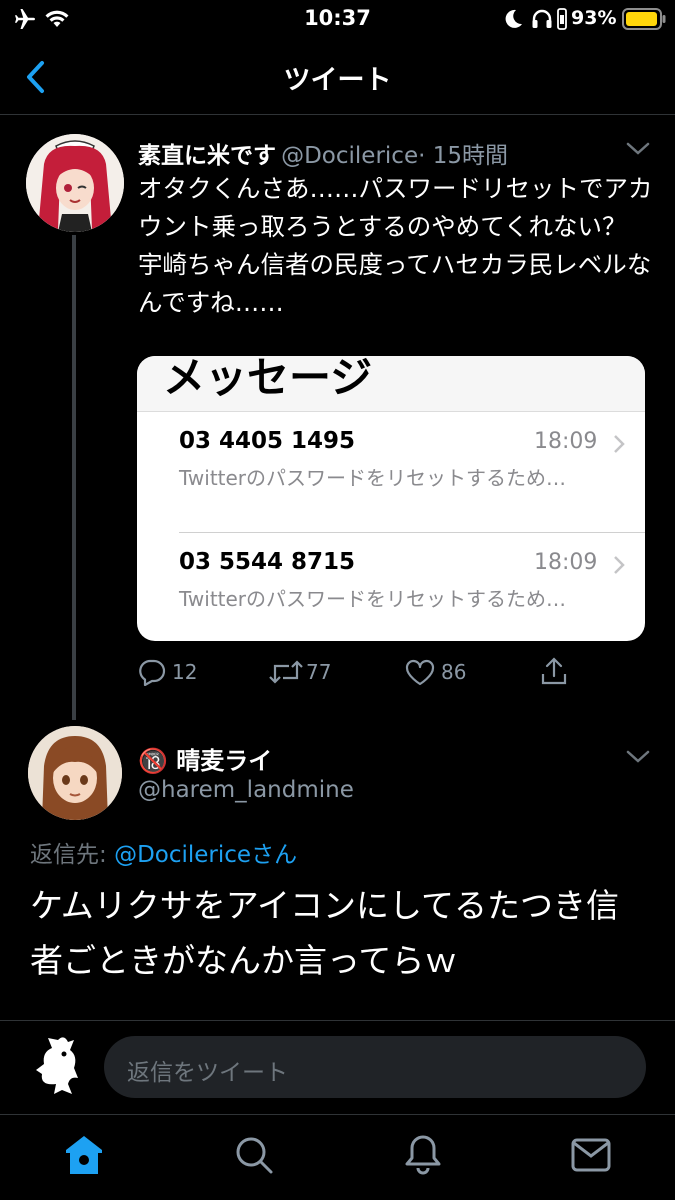  I want to click on share-icon, so click(554, 671).